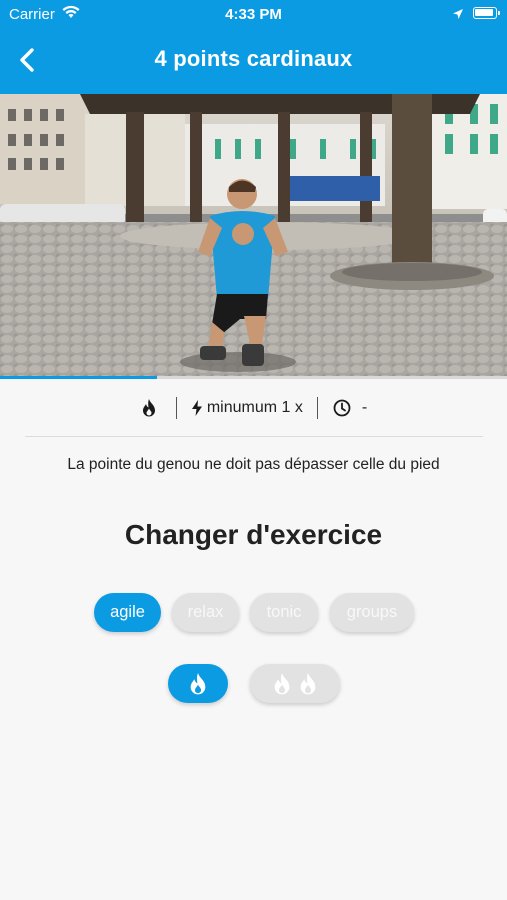  Describe the element at coordinates (196, 408) in the screenshot. I see `bolt-icon` at that location.